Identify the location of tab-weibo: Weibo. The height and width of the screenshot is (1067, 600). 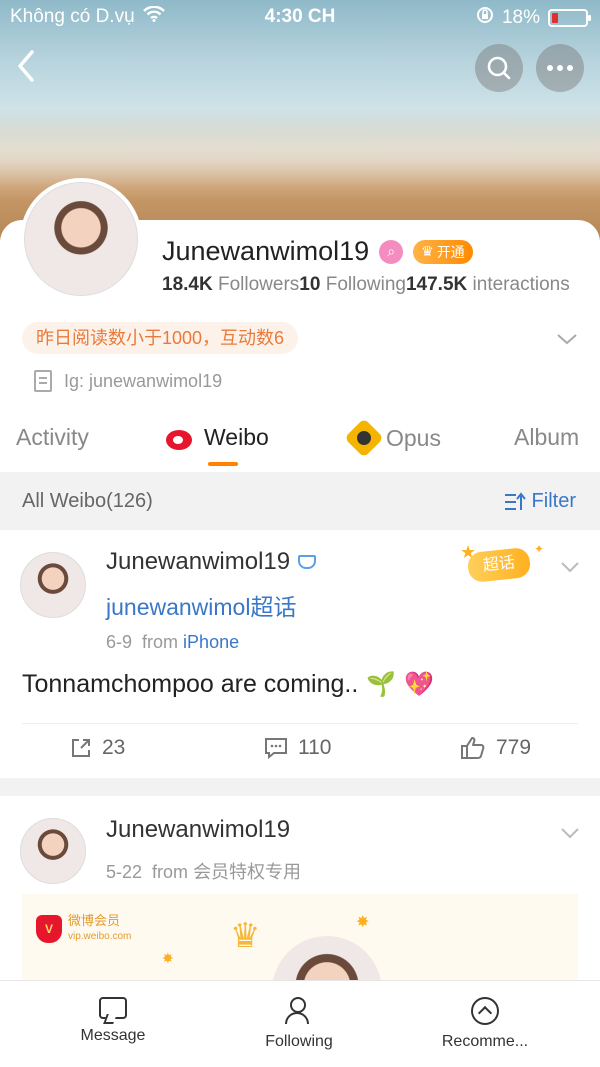
(217, 437).